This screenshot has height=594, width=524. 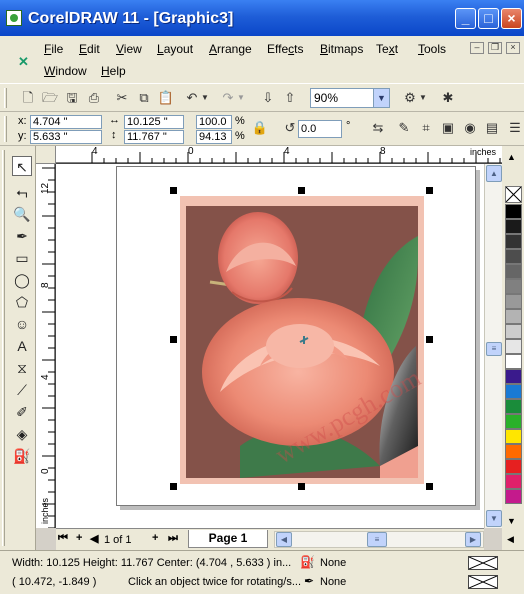 What do you see at coordinates (511, 18) in the screenshot?
I see `close-button: ×` at bounding box center [511, 18].